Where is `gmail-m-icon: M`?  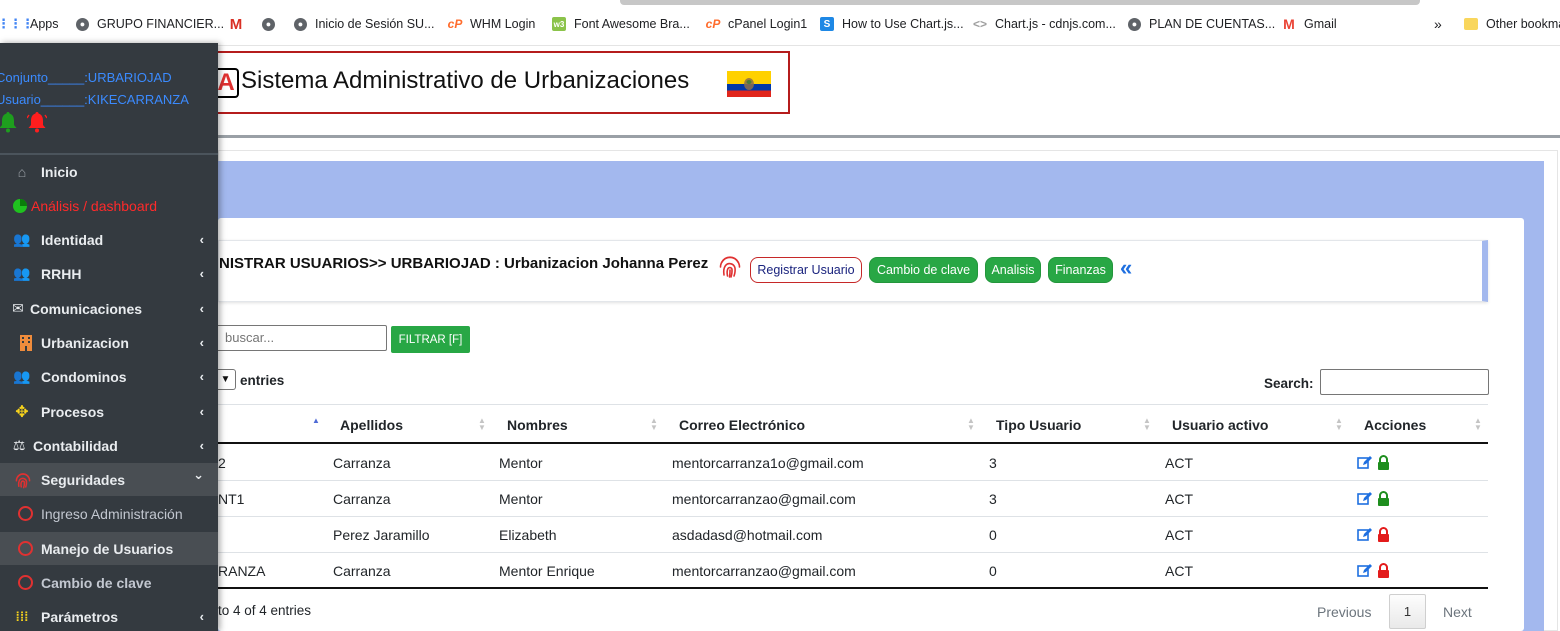 gmail-m-icon: M is located at coordinates (236, 24).